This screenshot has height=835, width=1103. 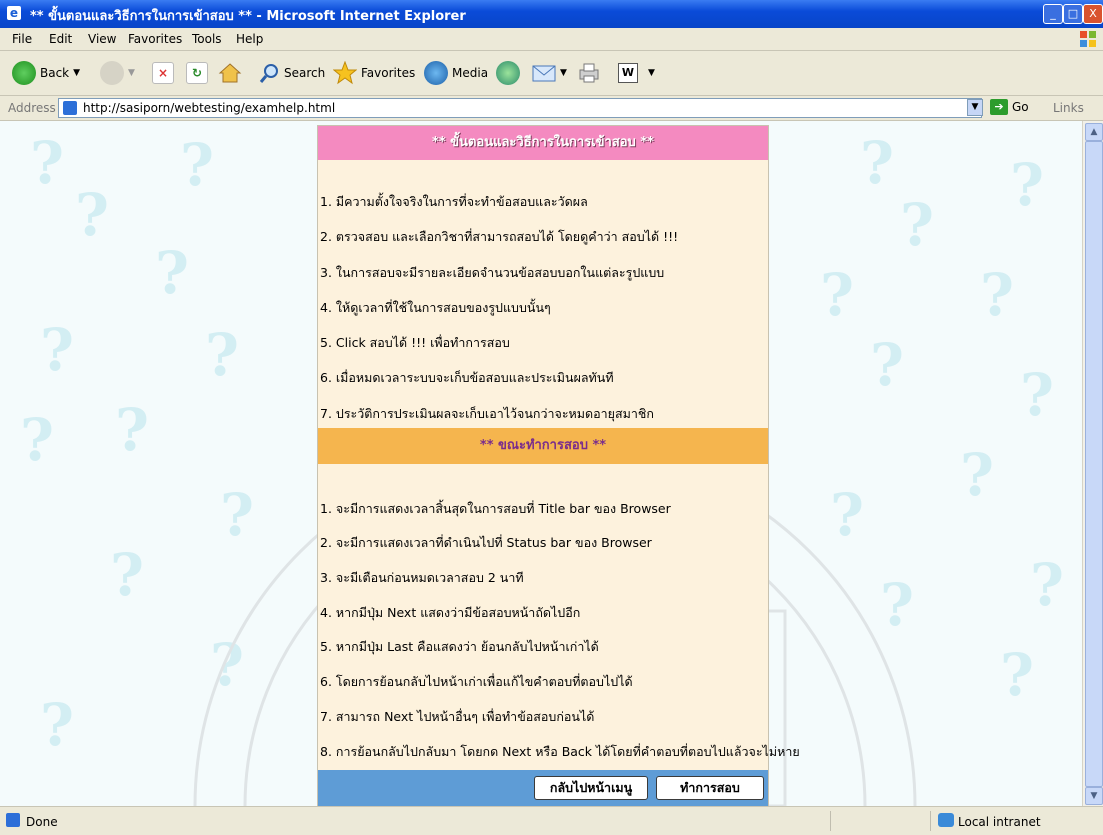 What do you see at coordinates (436, 73) in the screenshot?
I see `media-globe-icon` at bounding box center [436, 73].